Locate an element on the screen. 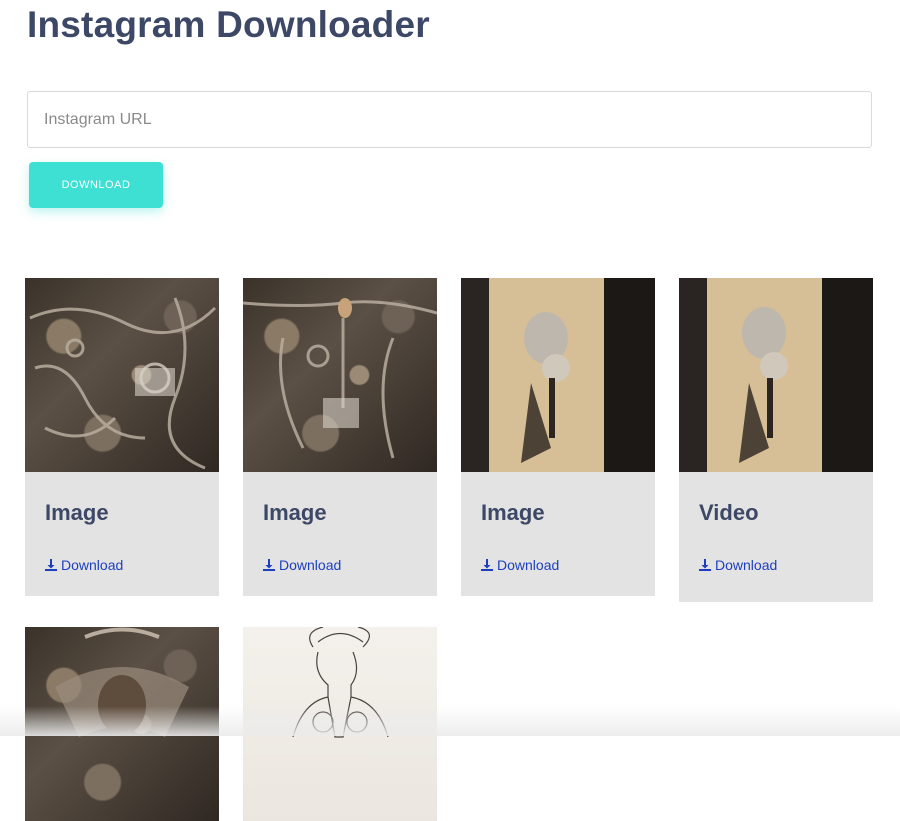 This screenshot has height=821, width=900. instagram-url-input is located at coordinates (449, 119).